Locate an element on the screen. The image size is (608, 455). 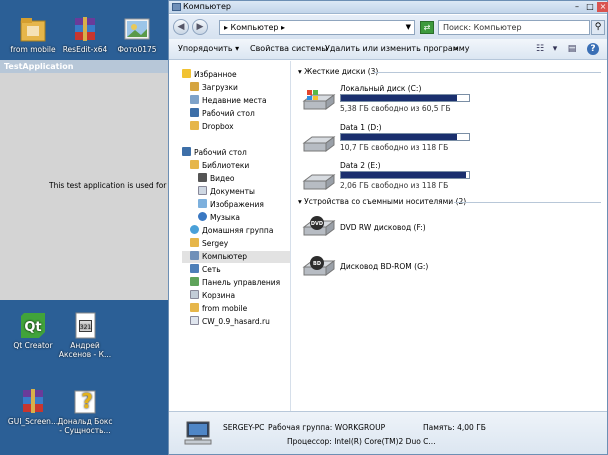
nav-label: Недавние места is located at coordinates (234, 100).